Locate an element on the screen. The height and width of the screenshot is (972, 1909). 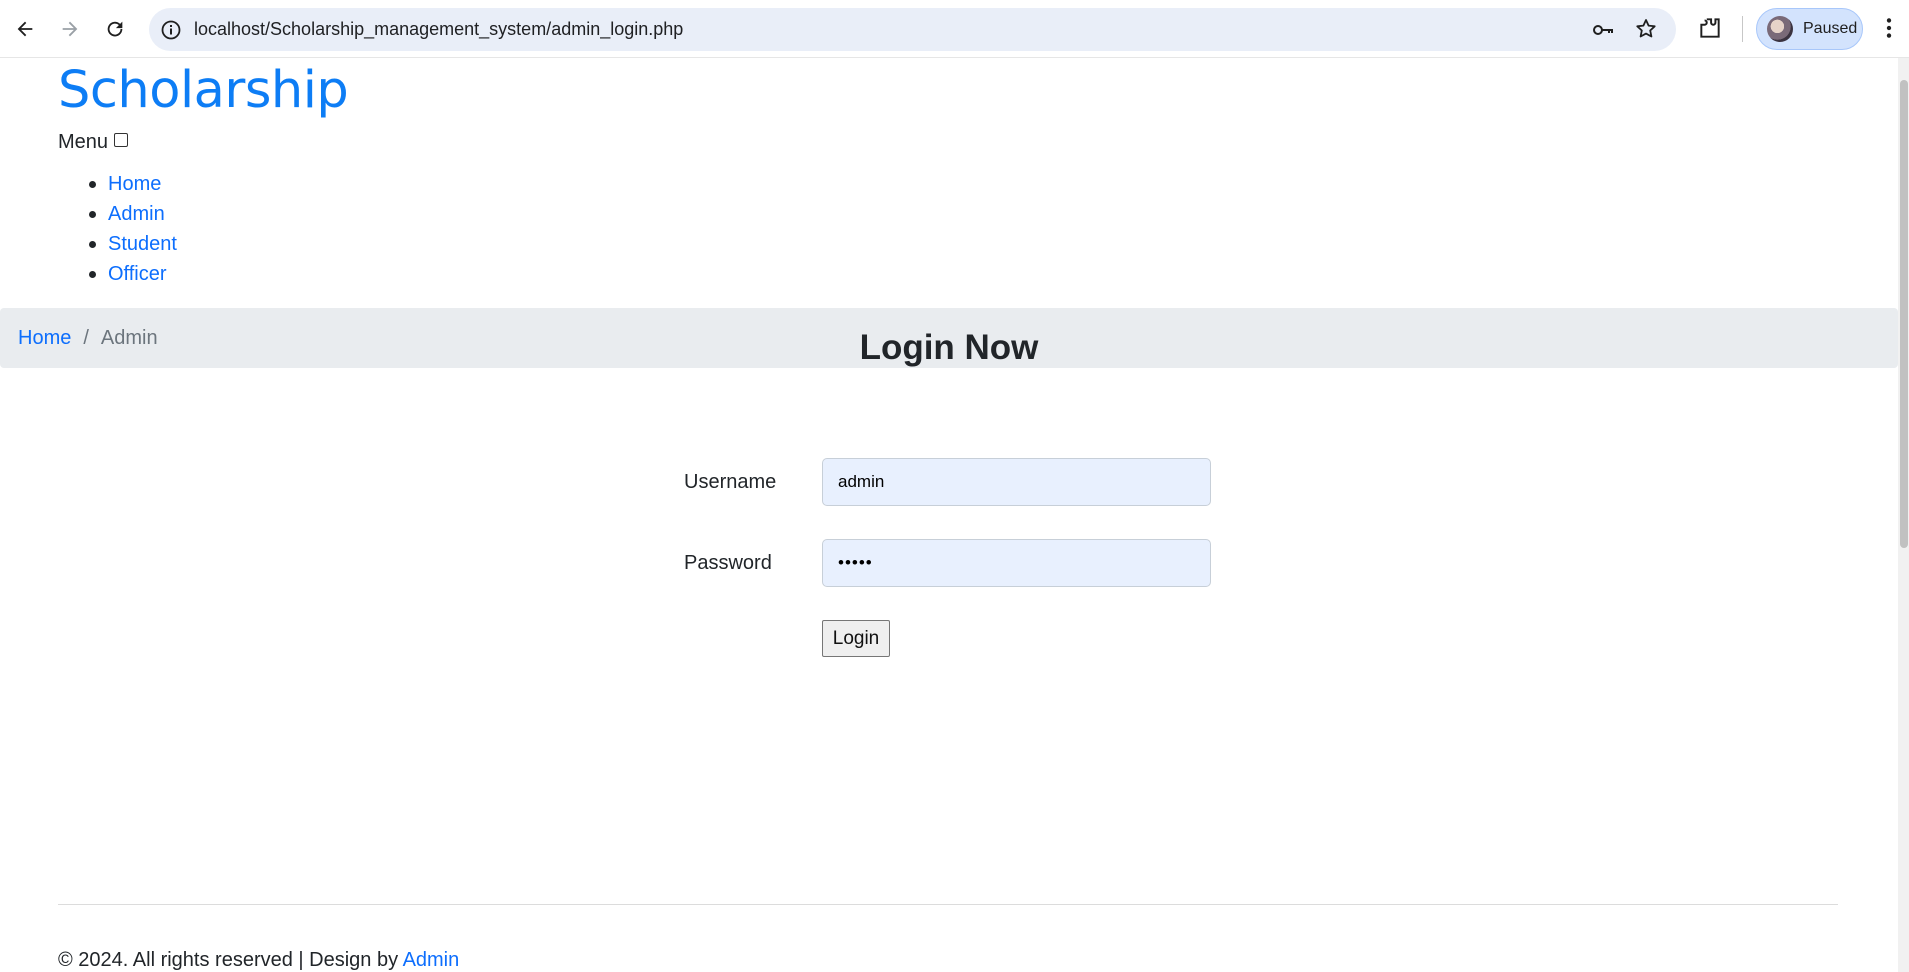
username-field: admin is located at coordinates (1016, 482).